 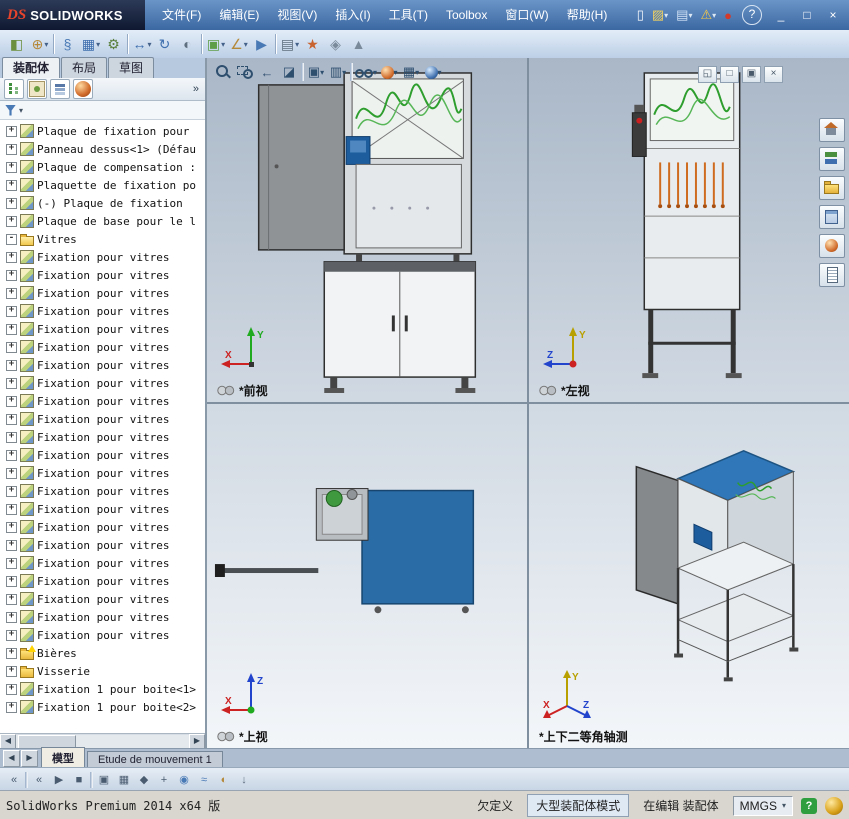 I want to click on spring-icon: ≈, so click(x=204, y=780).